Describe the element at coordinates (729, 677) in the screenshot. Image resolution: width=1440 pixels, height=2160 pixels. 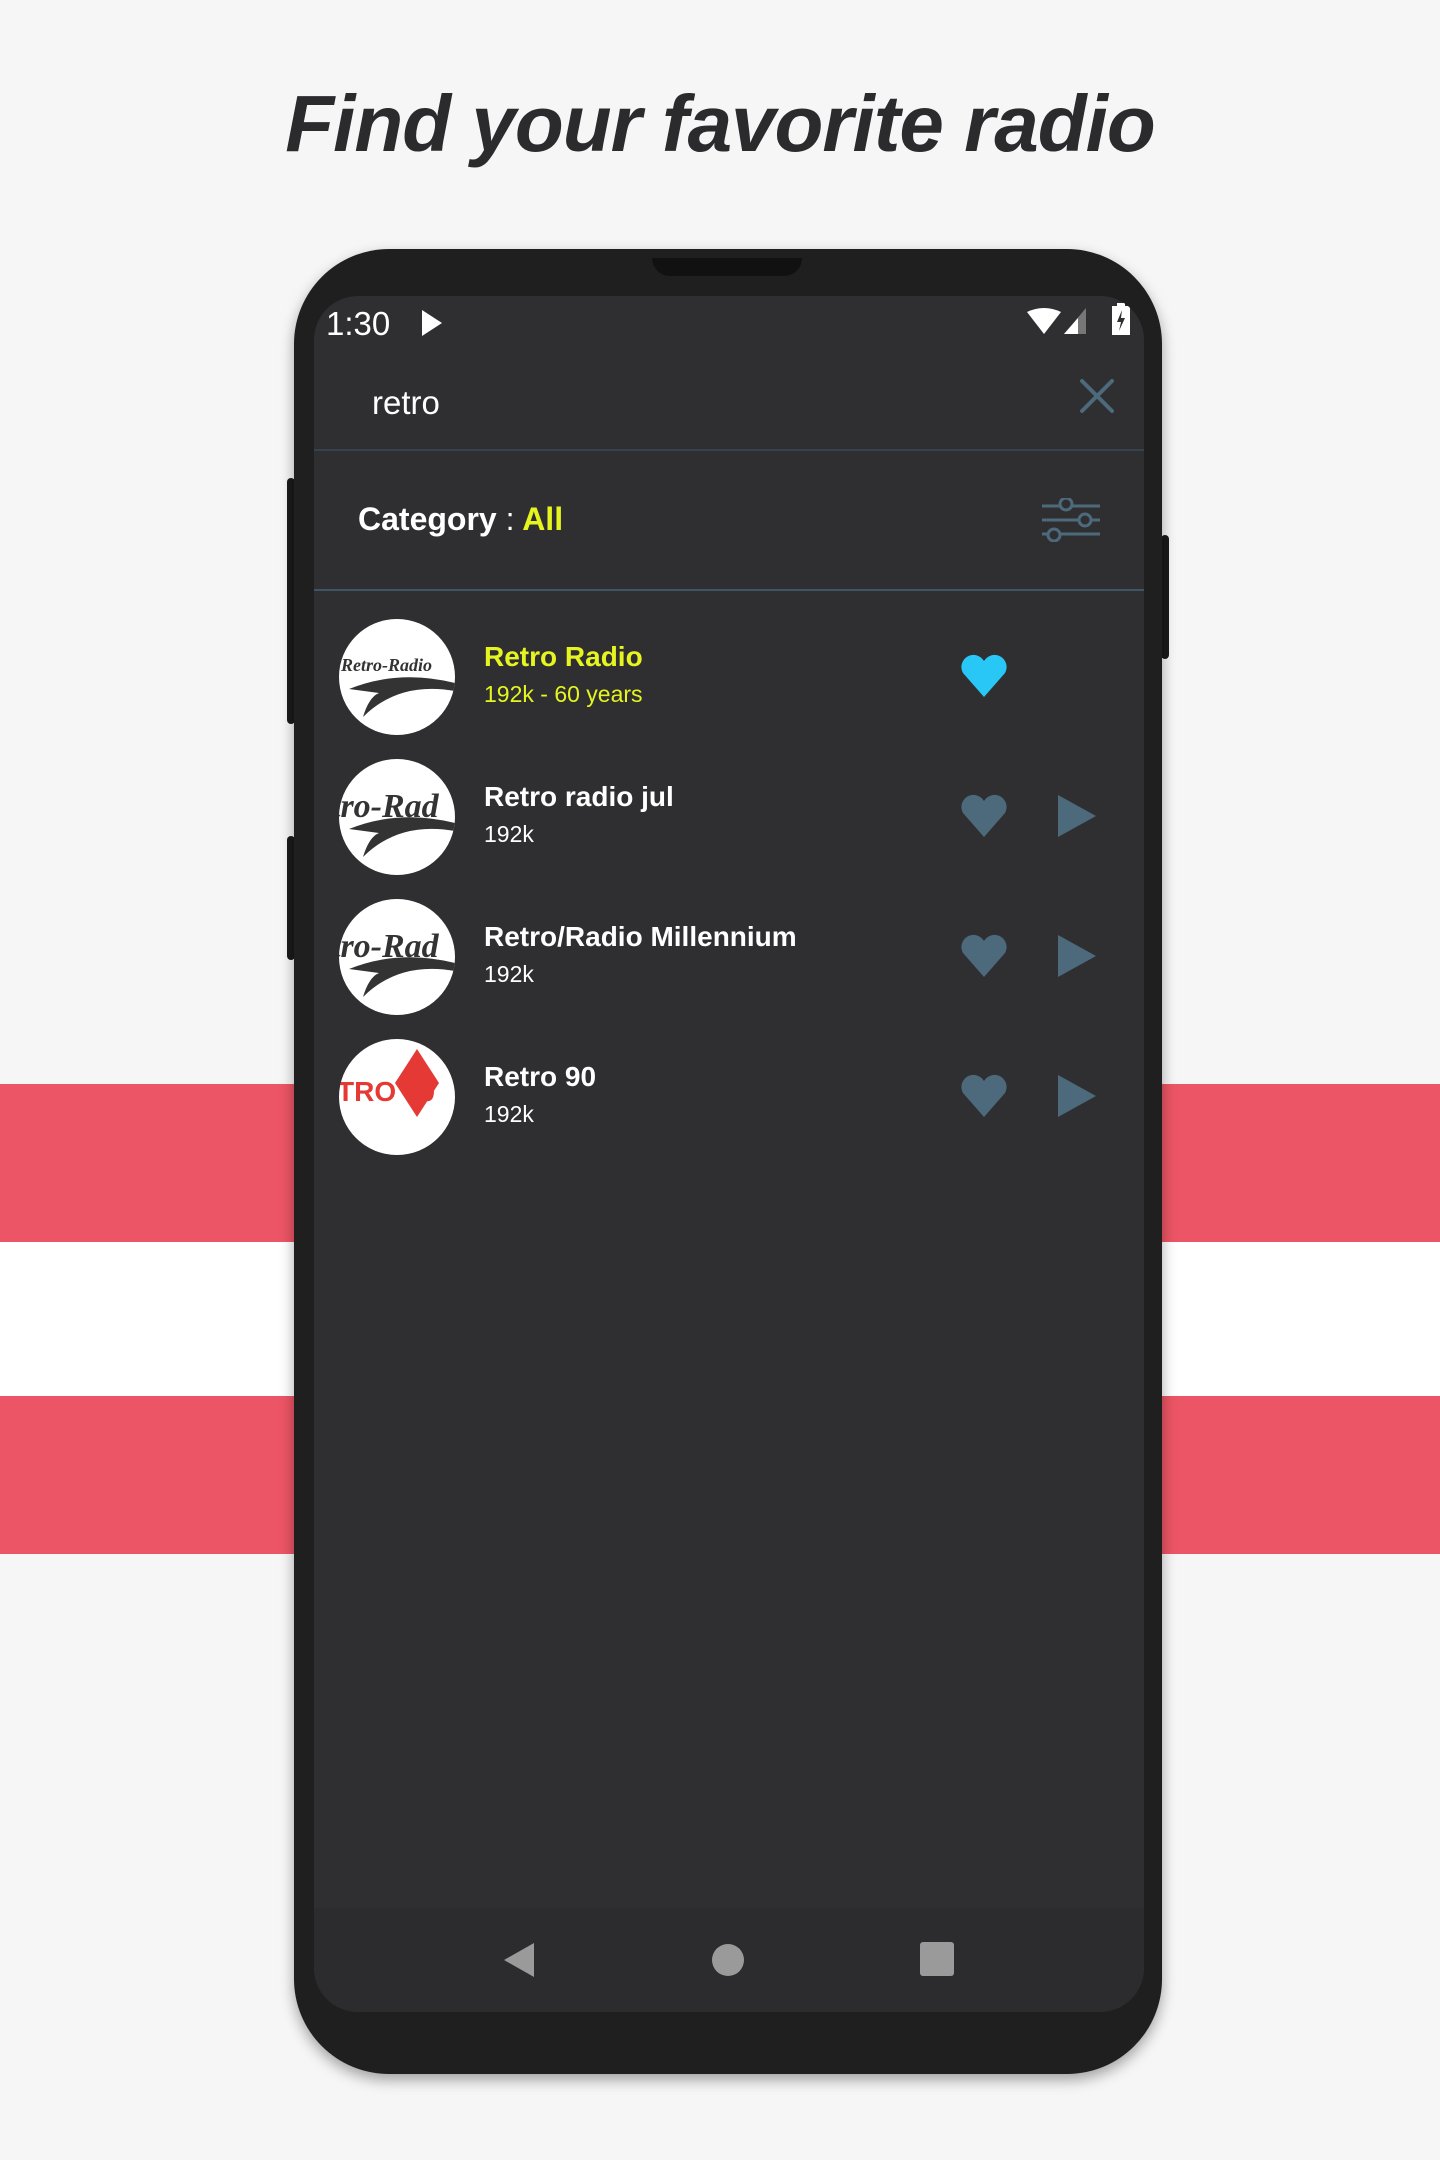
I see `station-row: Retro-Radio Retro Radio 192k - 60 years` at that location.